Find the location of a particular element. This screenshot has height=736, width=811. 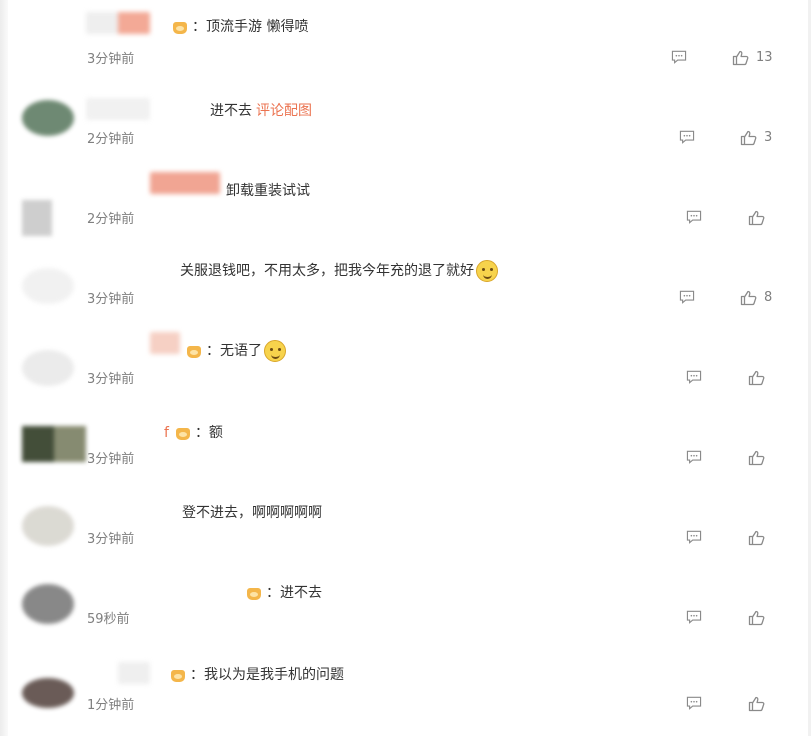

like-count: 13 is located at coordinates (764, 57).